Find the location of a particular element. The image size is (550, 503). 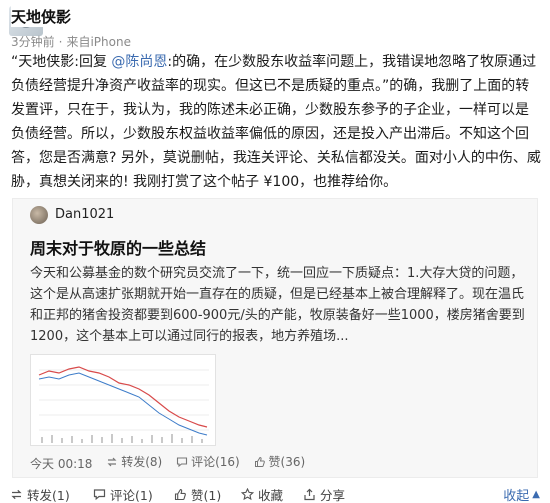

star-icon is located at coordinates (247, 494).